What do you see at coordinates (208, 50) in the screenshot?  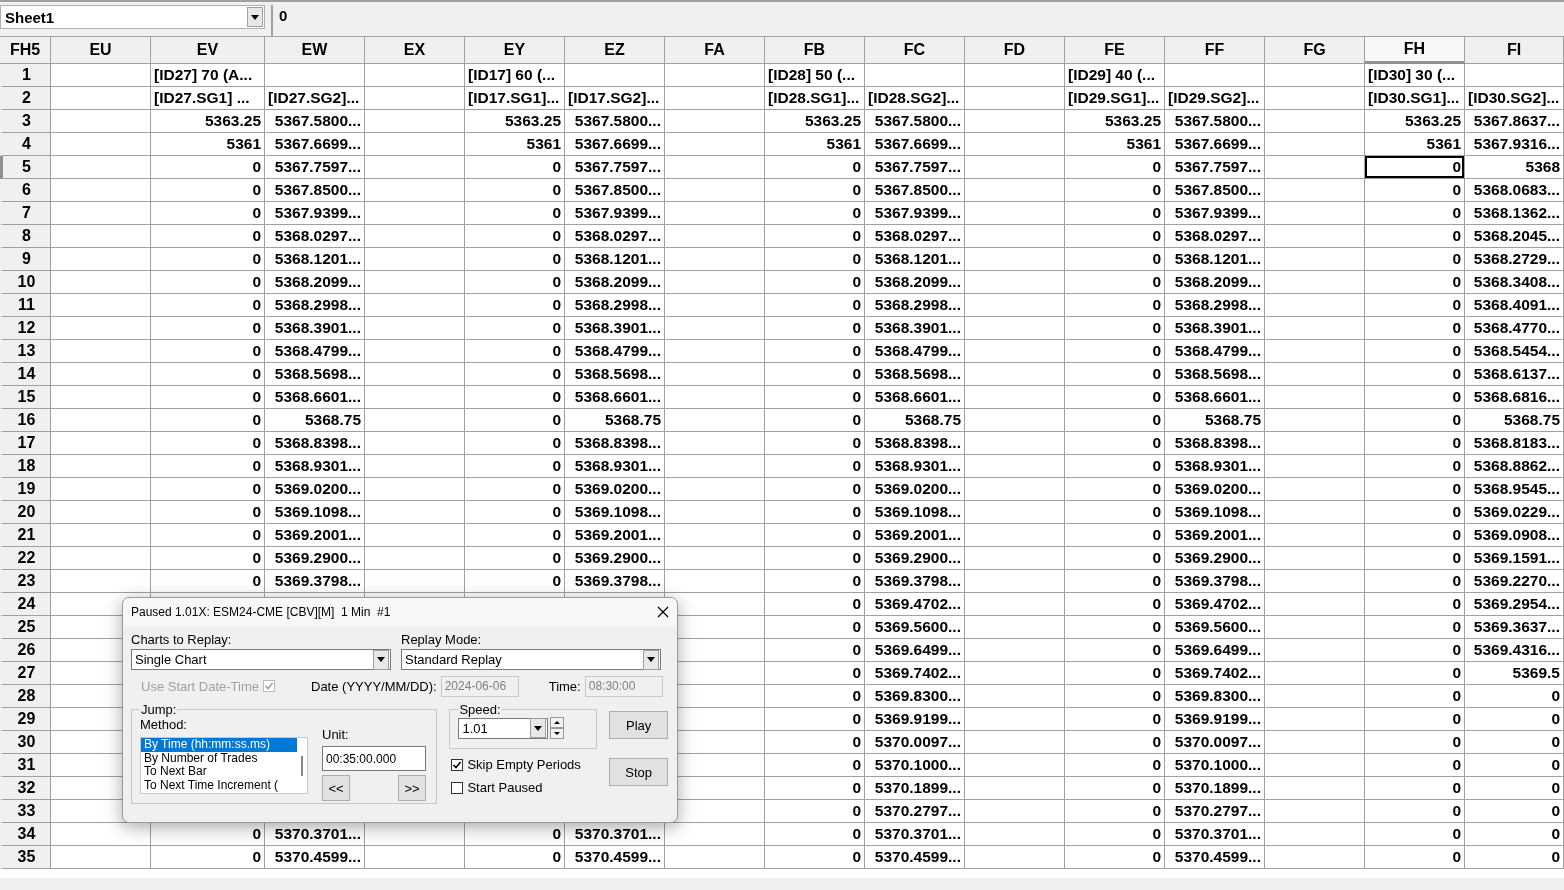 I see `column-header: EV` at bounding box center [208, 50].